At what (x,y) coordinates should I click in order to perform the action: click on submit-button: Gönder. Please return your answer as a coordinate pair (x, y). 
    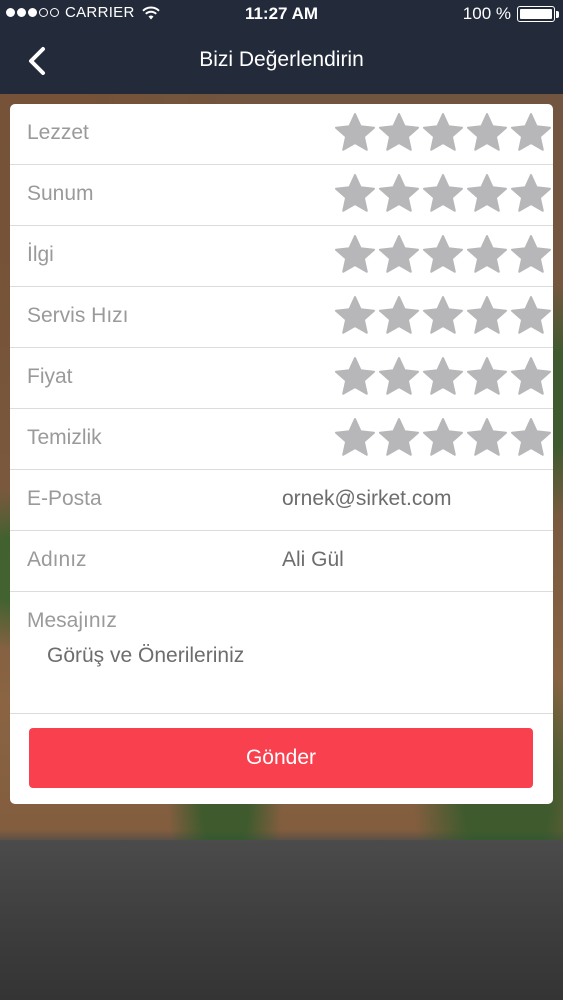
    Looking at the image, I should click on (281, 758).